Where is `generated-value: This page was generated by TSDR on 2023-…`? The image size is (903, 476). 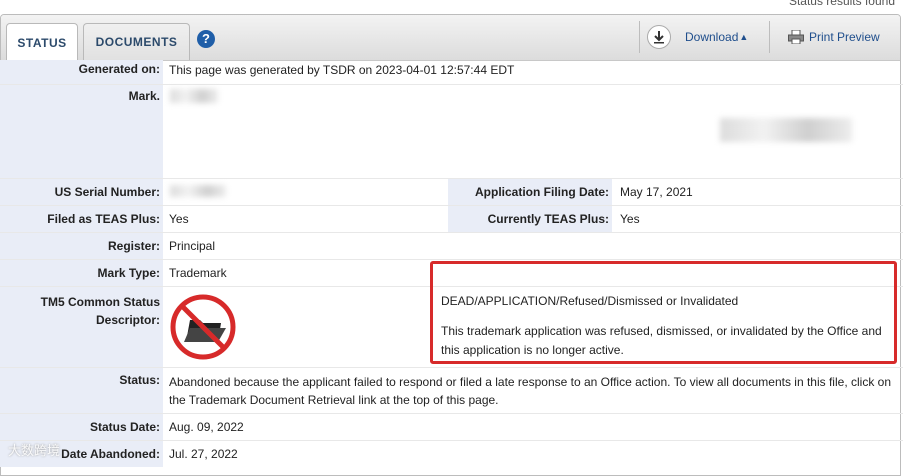 generated-value: This page was generated by TSDR on 2023-… is located at coordinates (342, 70).